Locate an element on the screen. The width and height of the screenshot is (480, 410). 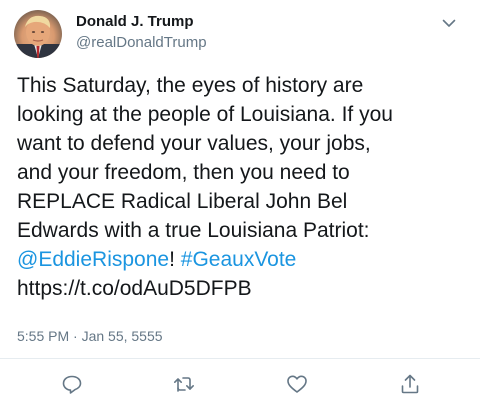
exclamation: ! is located at coordinates (172, 259).